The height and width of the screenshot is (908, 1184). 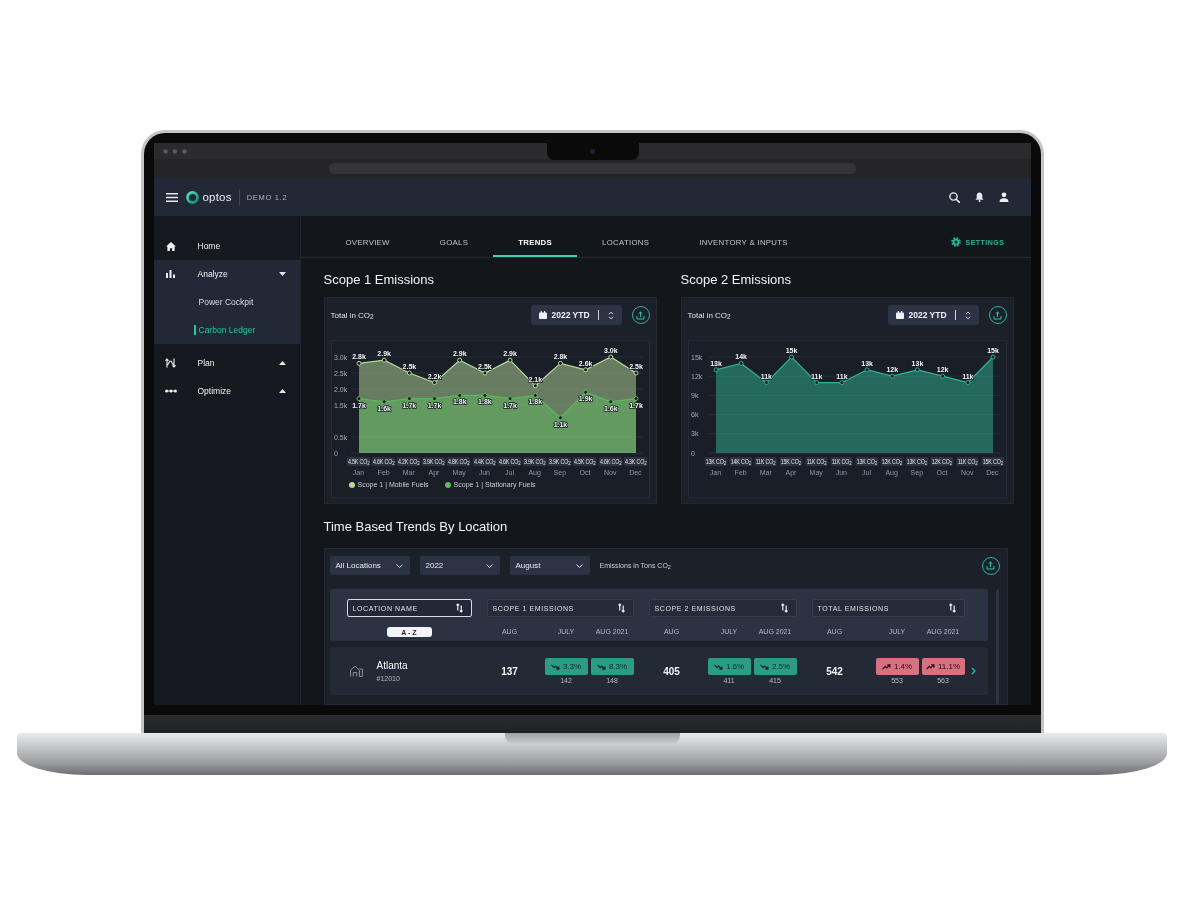 What do you see at coordinates (226, 330) in the screenshot?
I see `sidebar-subitem: Carbon Ledger` at bounding box center [226, 330].